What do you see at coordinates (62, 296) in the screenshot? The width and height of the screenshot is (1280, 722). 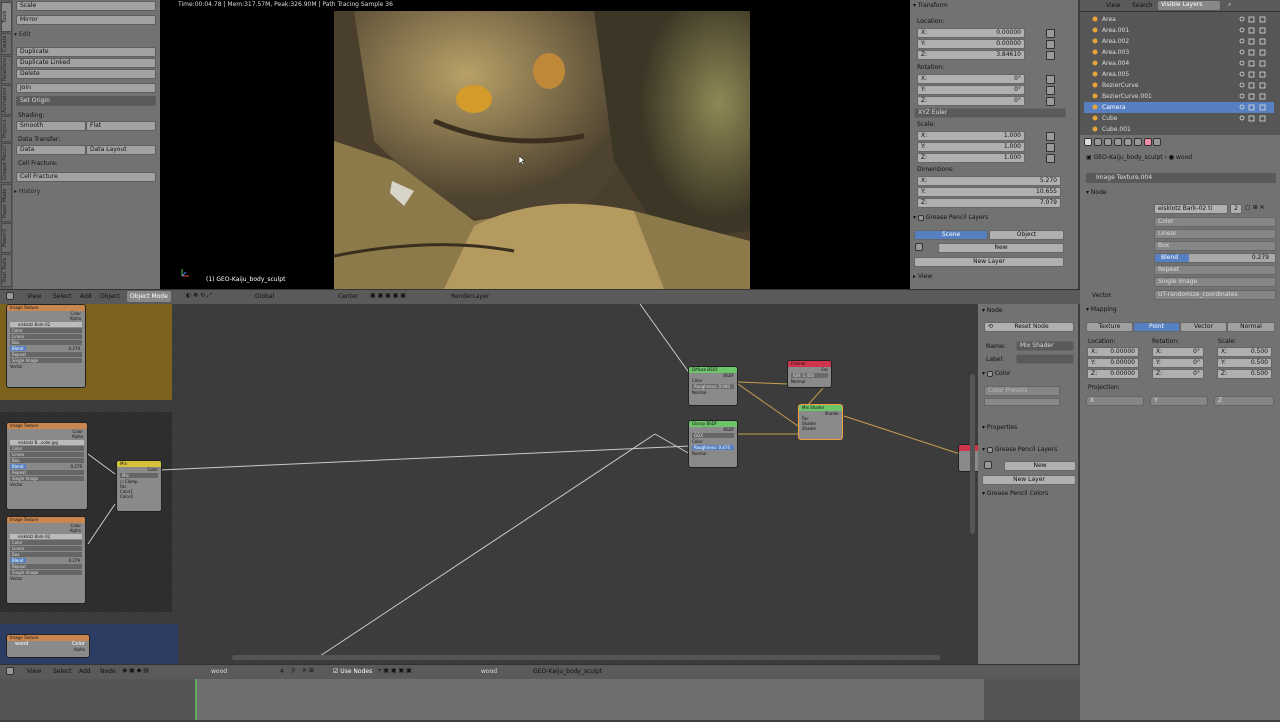 I see `select-menu: Select` at bounding box center [62, 296].